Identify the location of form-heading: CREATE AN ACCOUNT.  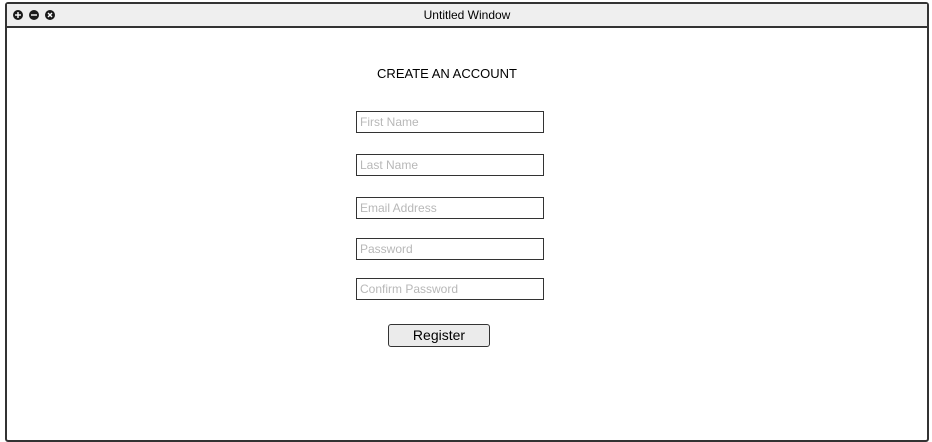
(447, 73).